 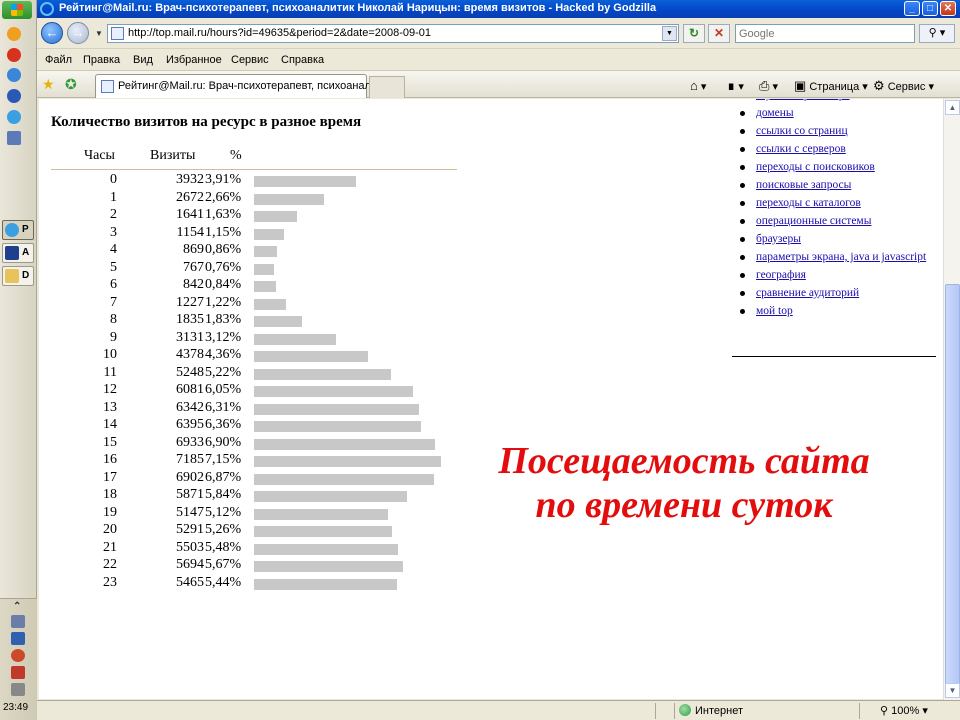 I want to click on search-input, so click(x=826, y=34).